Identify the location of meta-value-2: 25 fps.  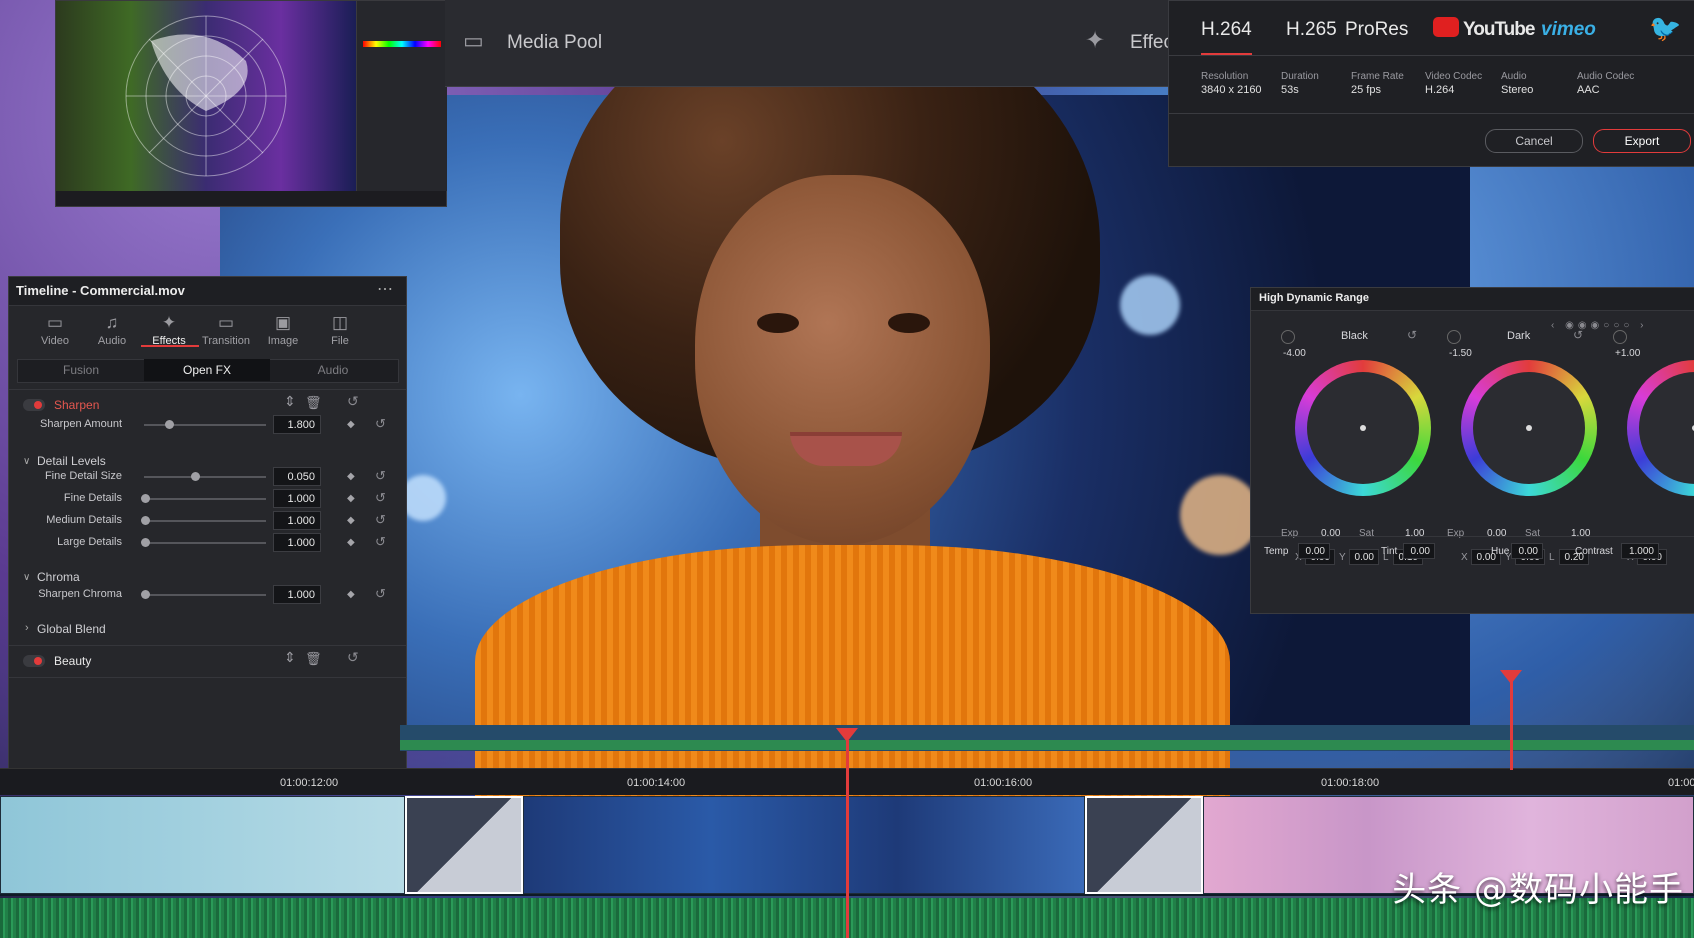
(1366, 90).